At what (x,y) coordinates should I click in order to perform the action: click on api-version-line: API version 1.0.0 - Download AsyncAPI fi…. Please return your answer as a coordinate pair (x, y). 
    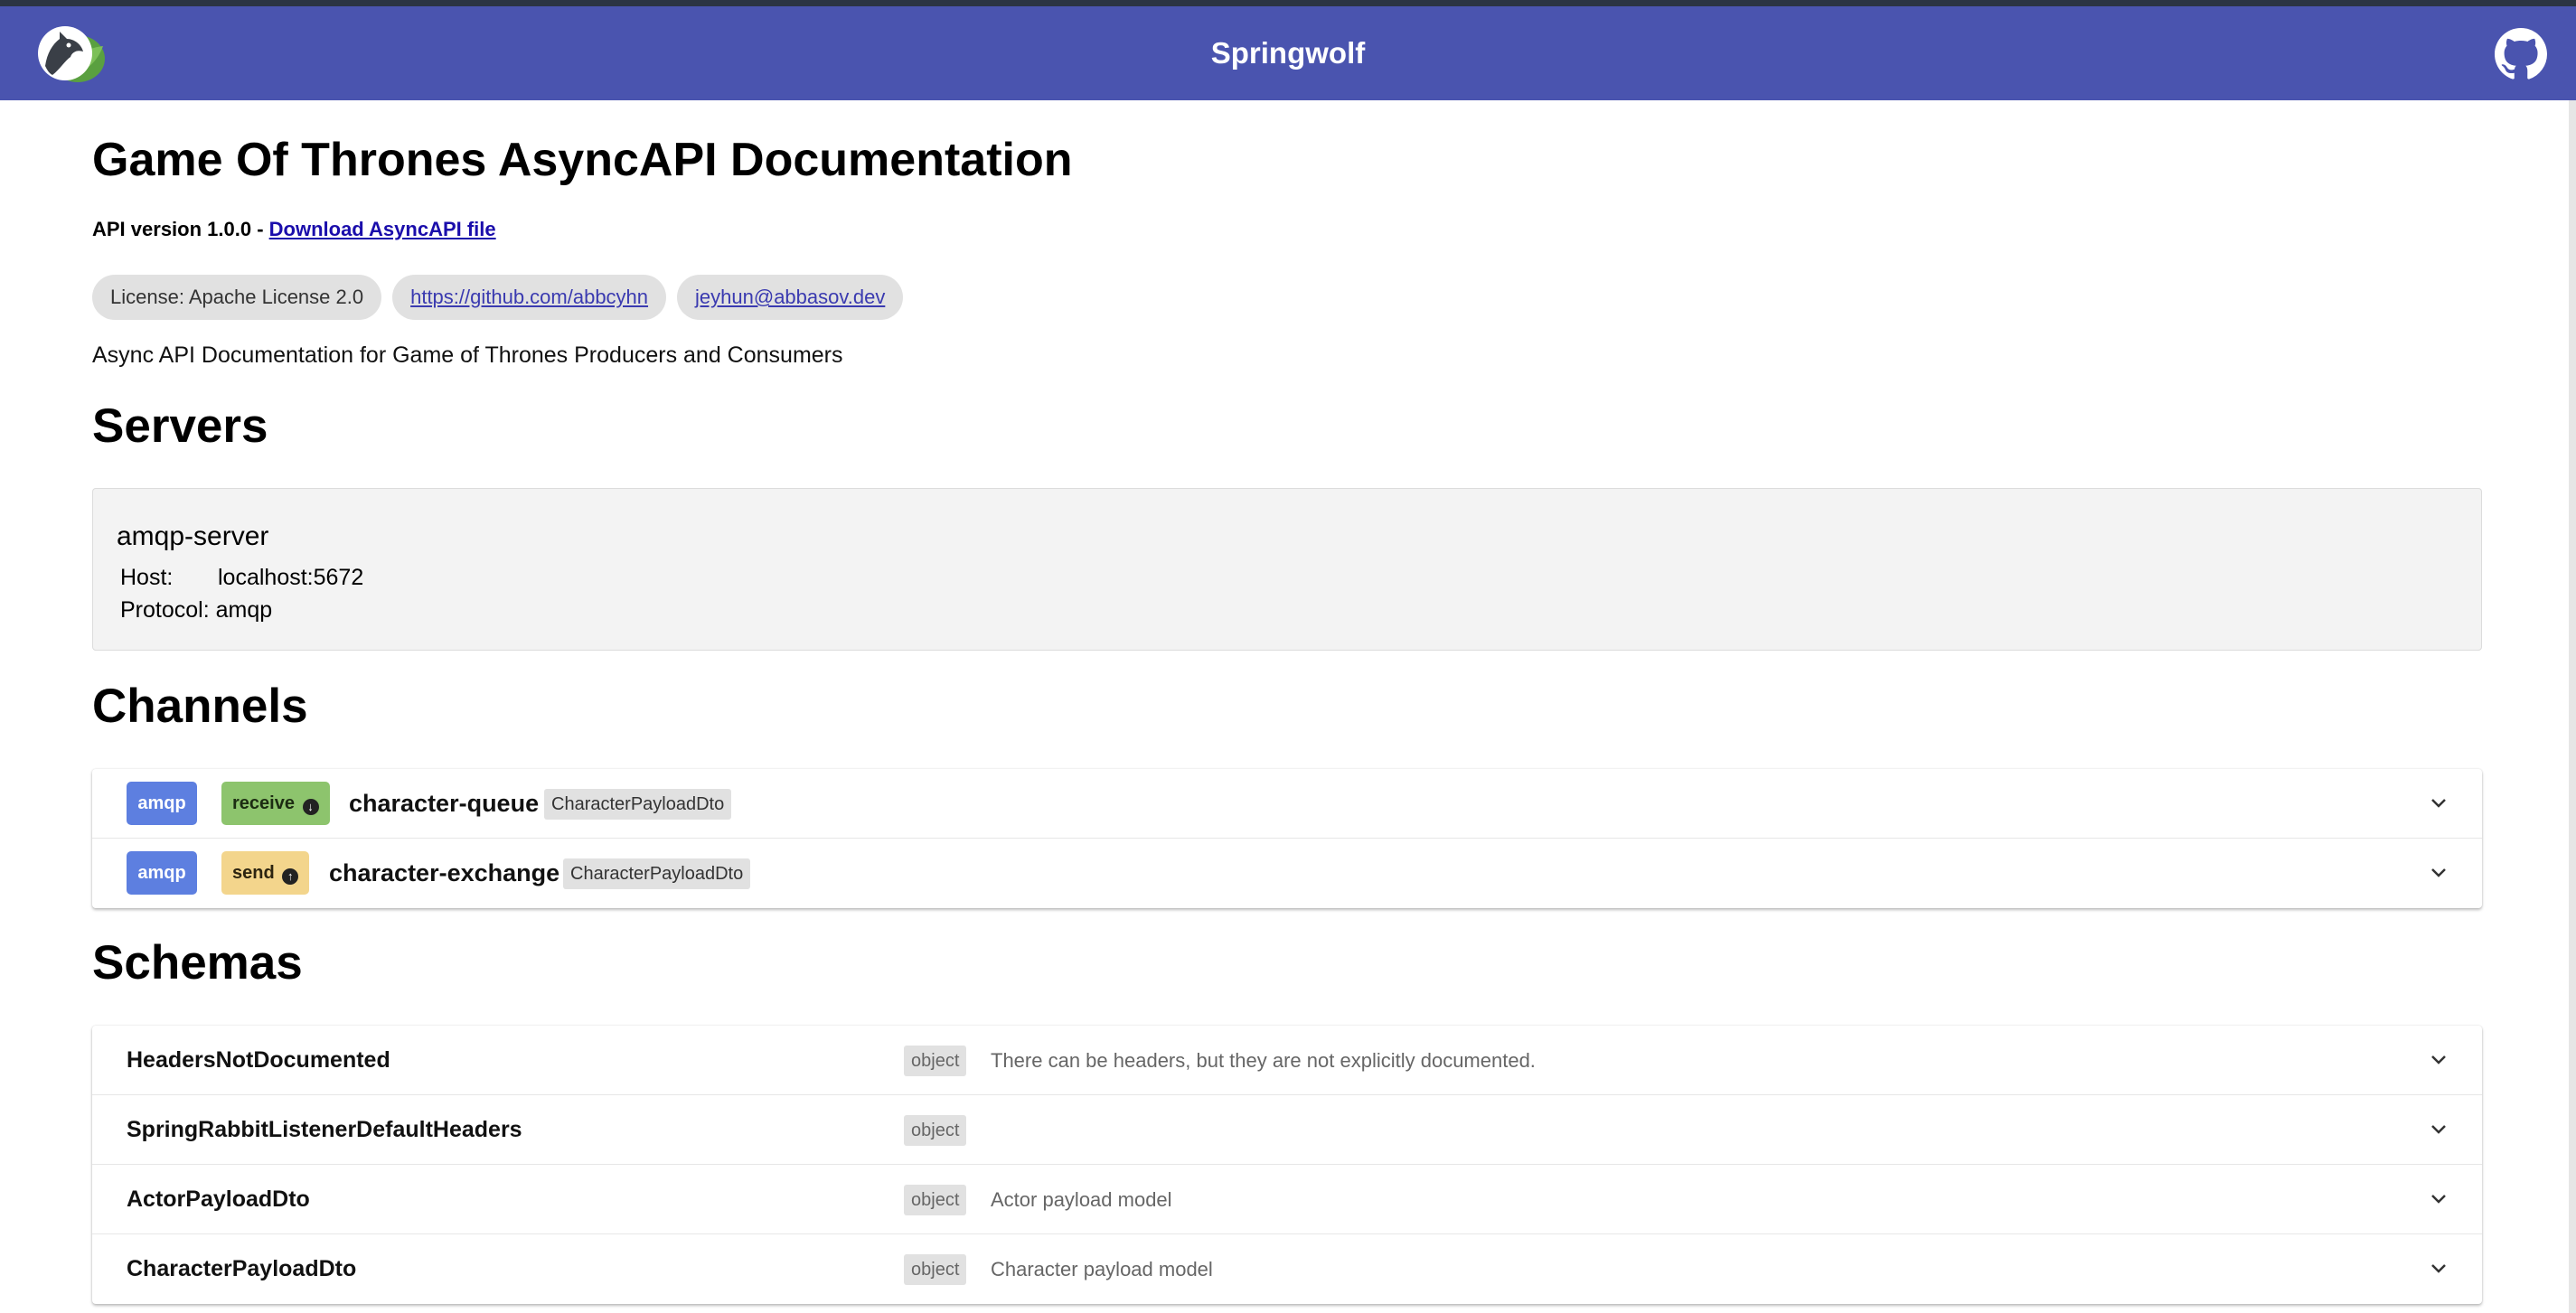
    Looking at the image, I should click on (294, 229).